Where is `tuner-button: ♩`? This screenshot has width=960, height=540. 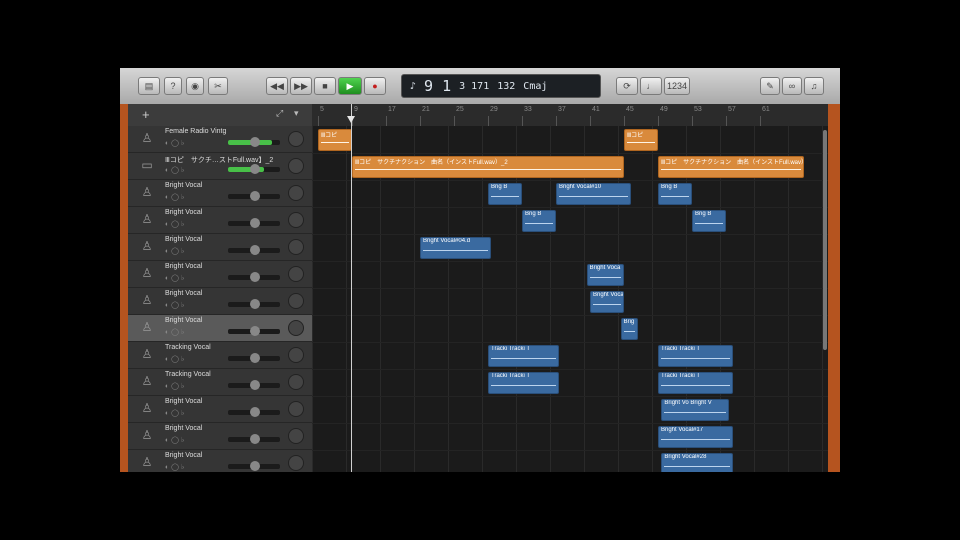 tuner-button: ♩ is located at coordinates (651, 86).